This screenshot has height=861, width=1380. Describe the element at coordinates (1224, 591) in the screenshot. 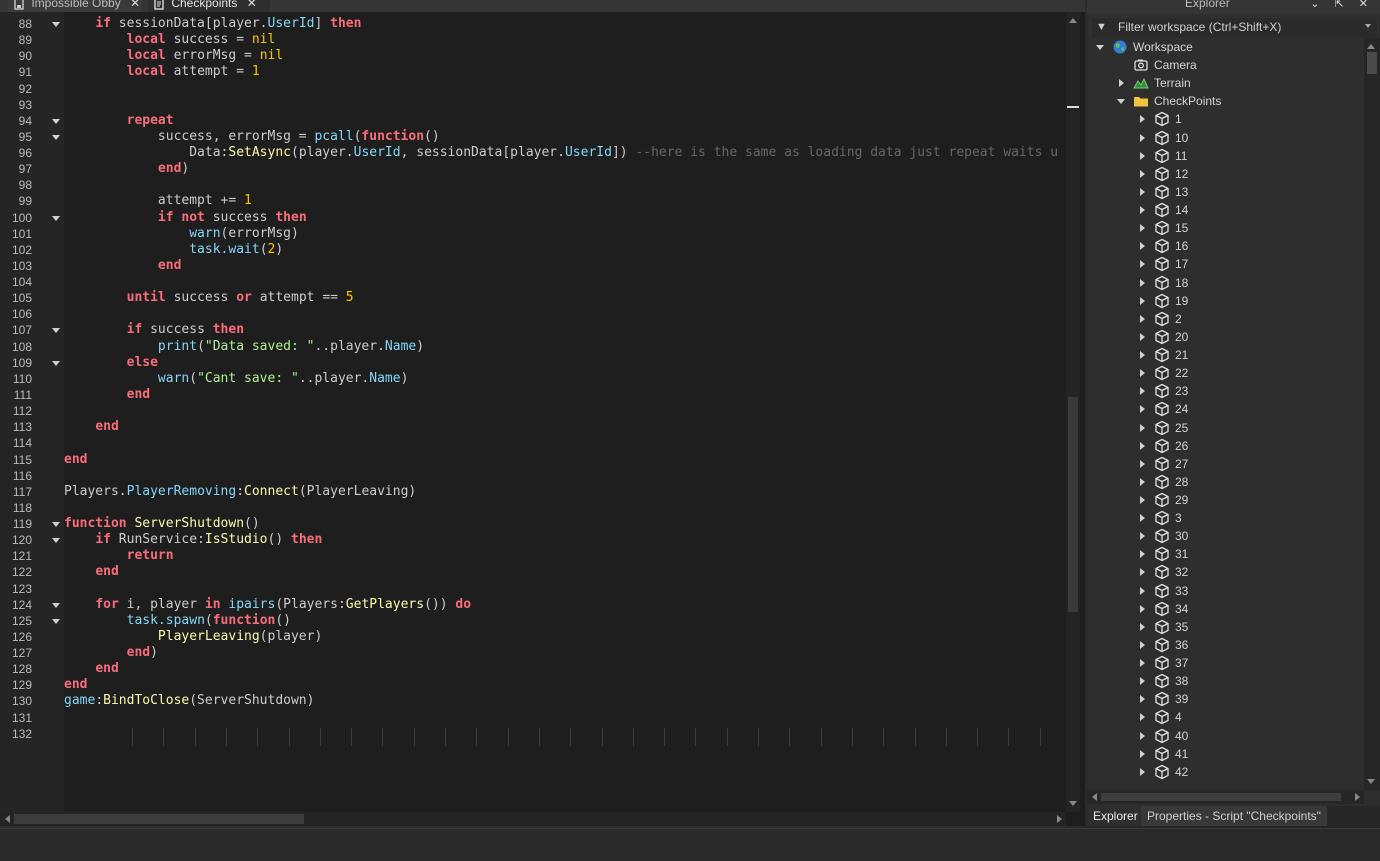

I see `tree-item: 33` at that location.